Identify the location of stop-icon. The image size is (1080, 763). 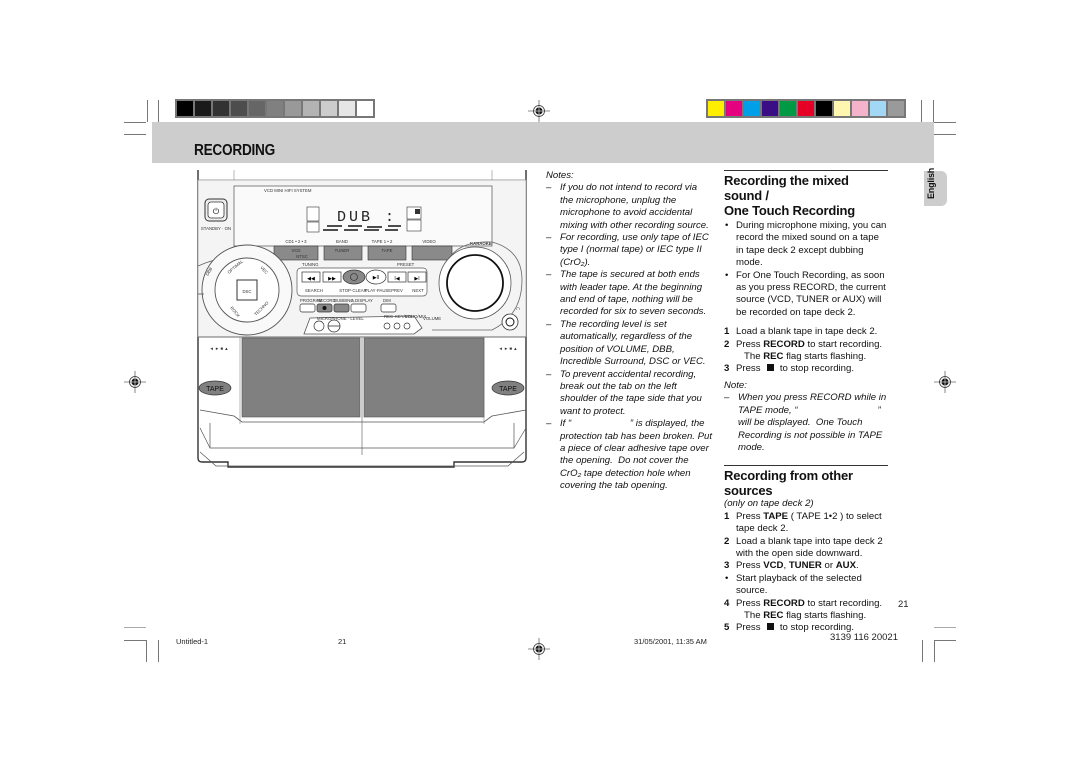
(771, 627).